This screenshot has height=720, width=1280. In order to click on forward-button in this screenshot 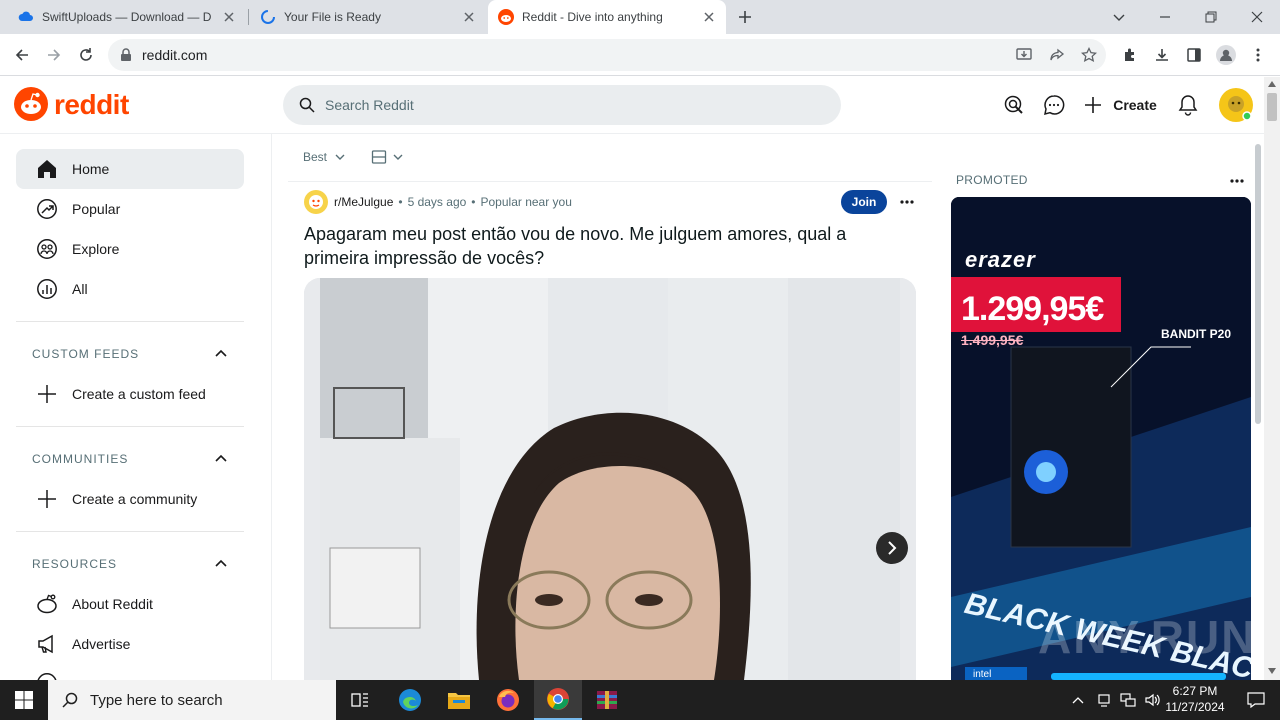, I will do `click(54, 55)`.